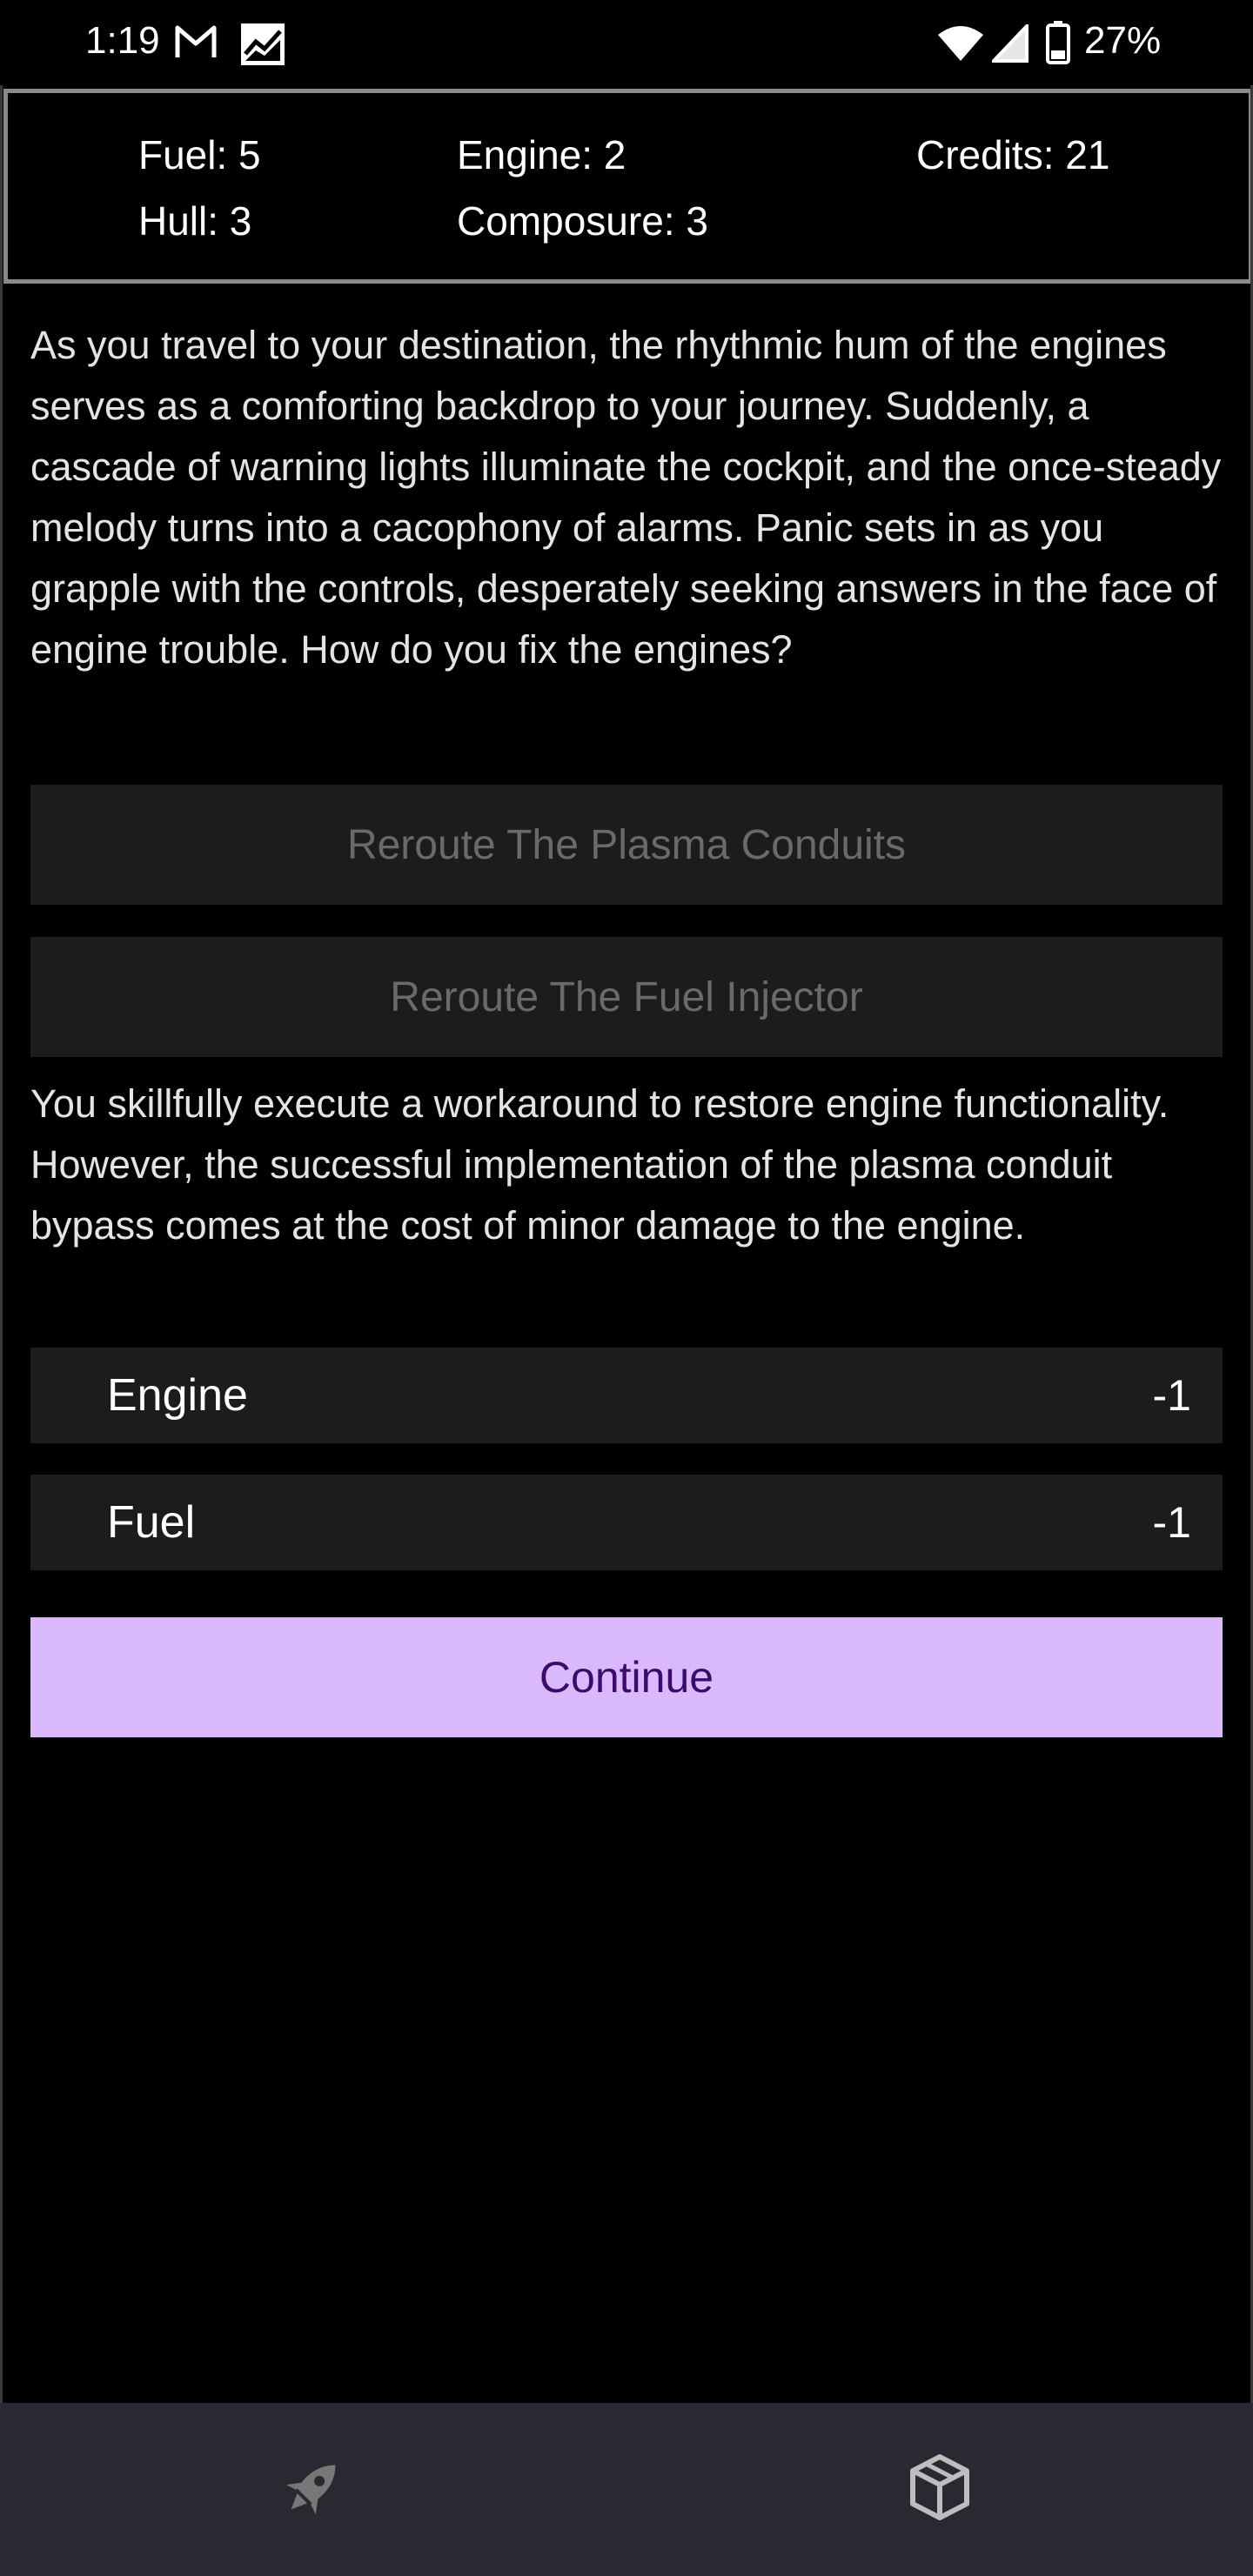 The height and width of the screenshot is (2576, 1253). Describe the element at coordinates (626, 42) in the screenshot. I see `status-bar: 1:19 27%` at that location.